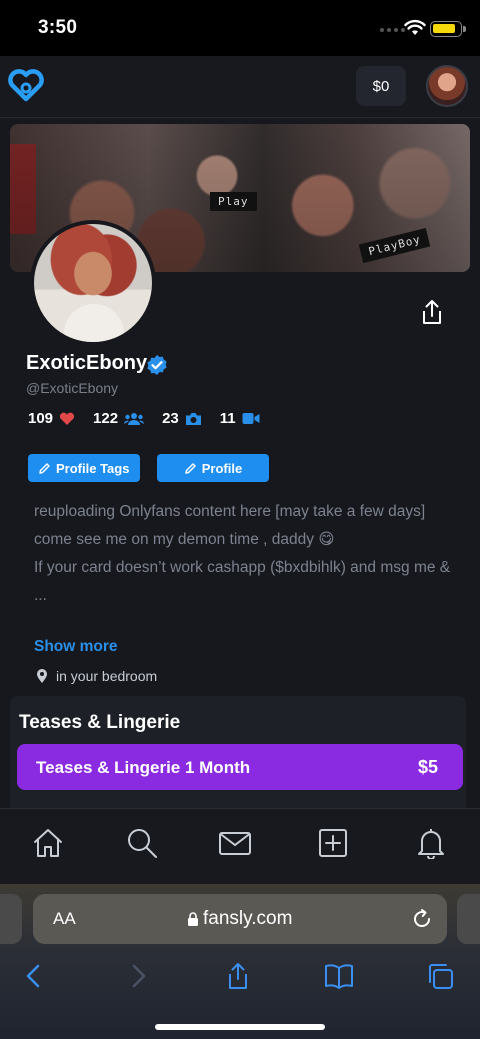  I want to click on next-tab-peek, so click(468, 919).